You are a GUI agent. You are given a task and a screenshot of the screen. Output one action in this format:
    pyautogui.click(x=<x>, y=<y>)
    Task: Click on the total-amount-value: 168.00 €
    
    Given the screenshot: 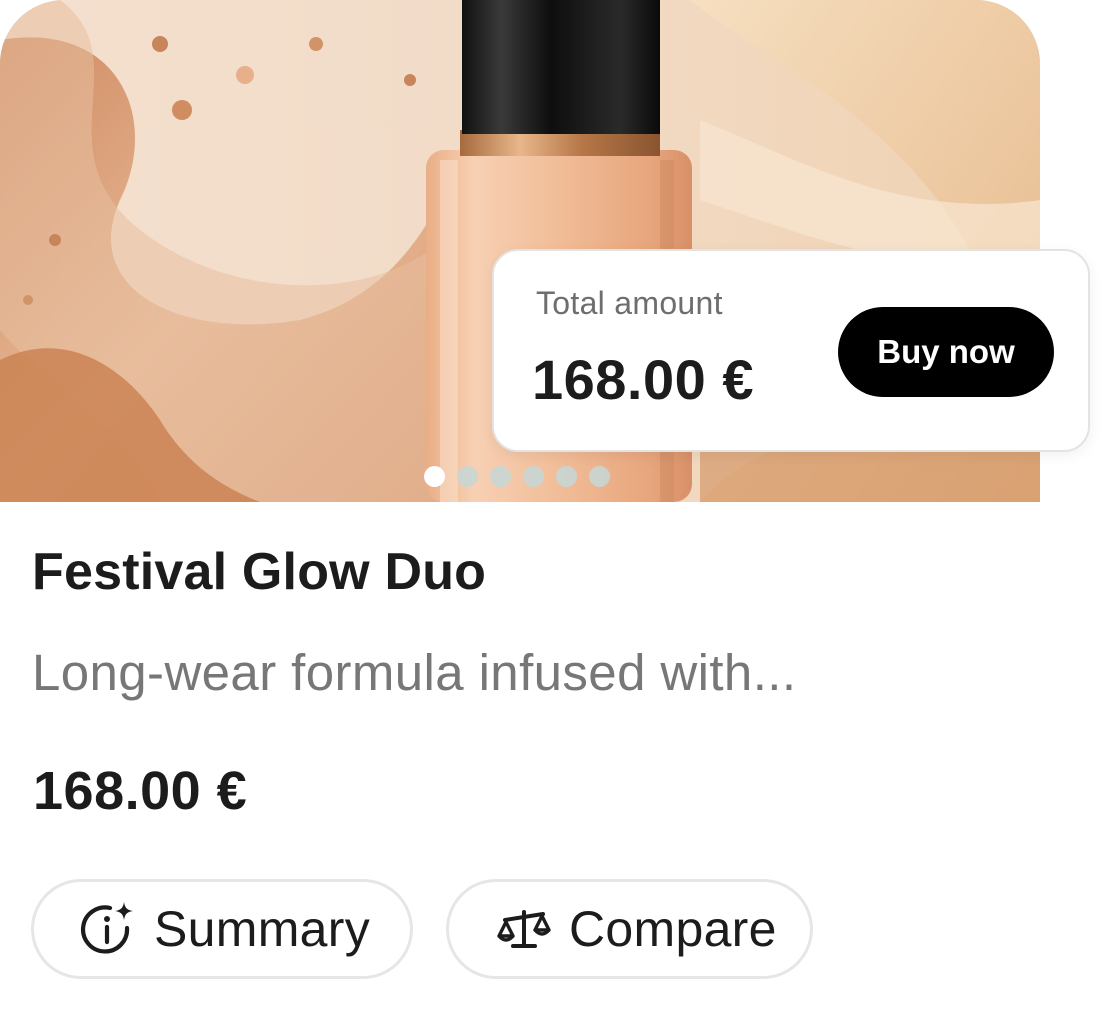 What is the action you would take?
    pyautogui.click(x=643, y=379)
    